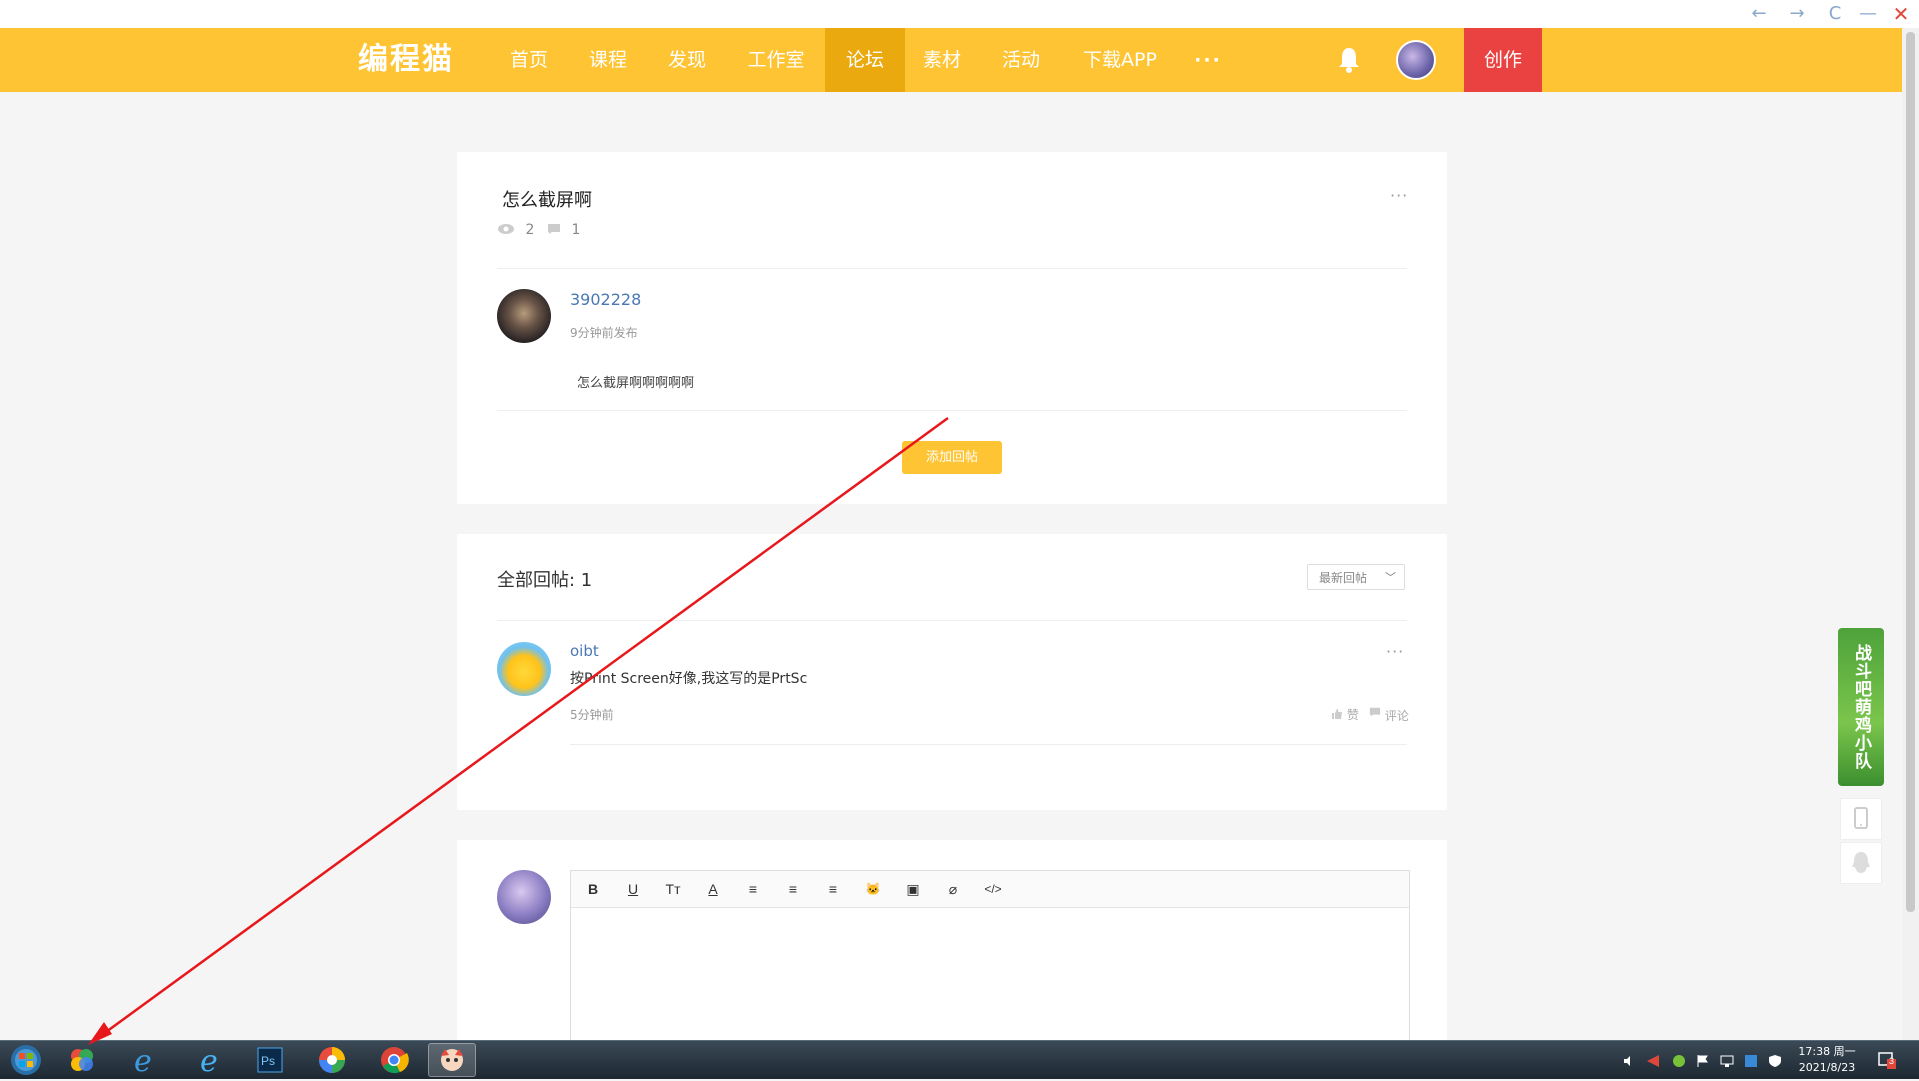 The width and height of the screenshot is (1919, 1081). I want to click on comment-label: 评论, so click(1396, 716).